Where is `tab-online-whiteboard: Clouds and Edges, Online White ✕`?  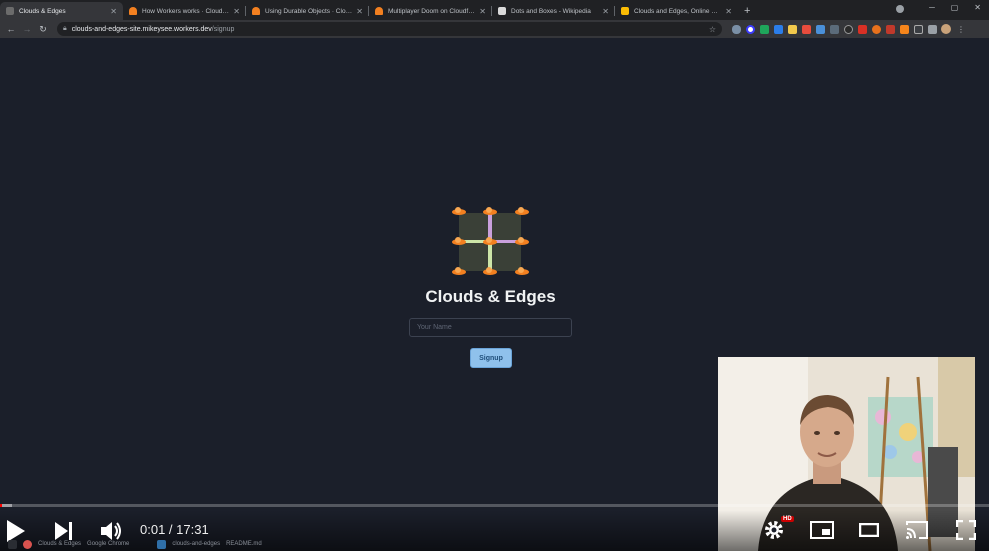
tab-online-whiteboard: Clouds and Edges, Online White ✕ is located at coordinates (676, 11).